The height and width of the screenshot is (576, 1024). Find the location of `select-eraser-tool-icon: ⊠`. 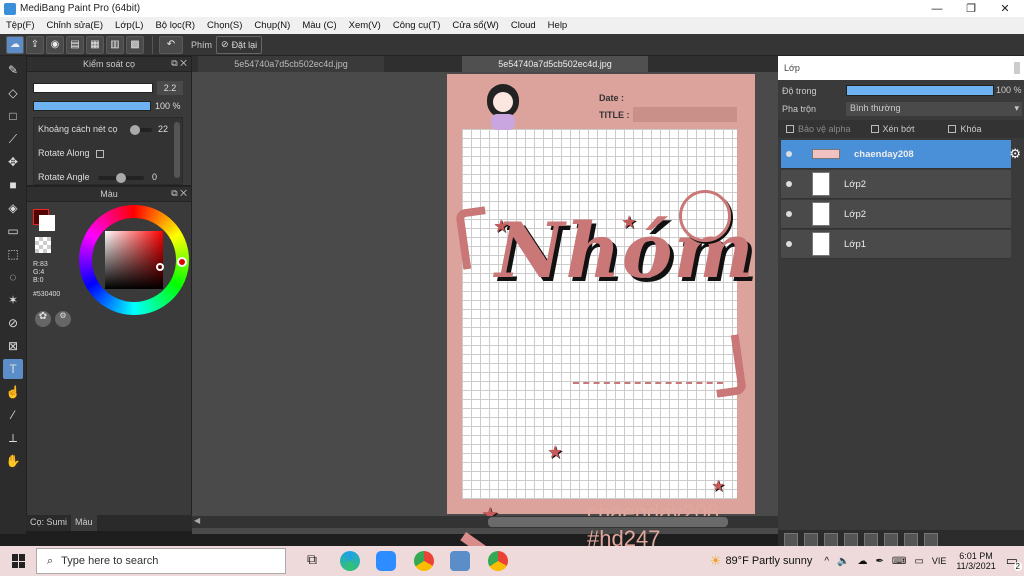

select-eraser-tool-icon: ⊠ is located at coordinates (13, 346).